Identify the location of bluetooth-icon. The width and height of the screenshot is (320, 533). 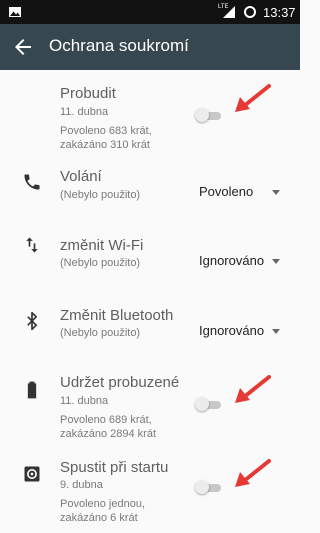
(32, 321).